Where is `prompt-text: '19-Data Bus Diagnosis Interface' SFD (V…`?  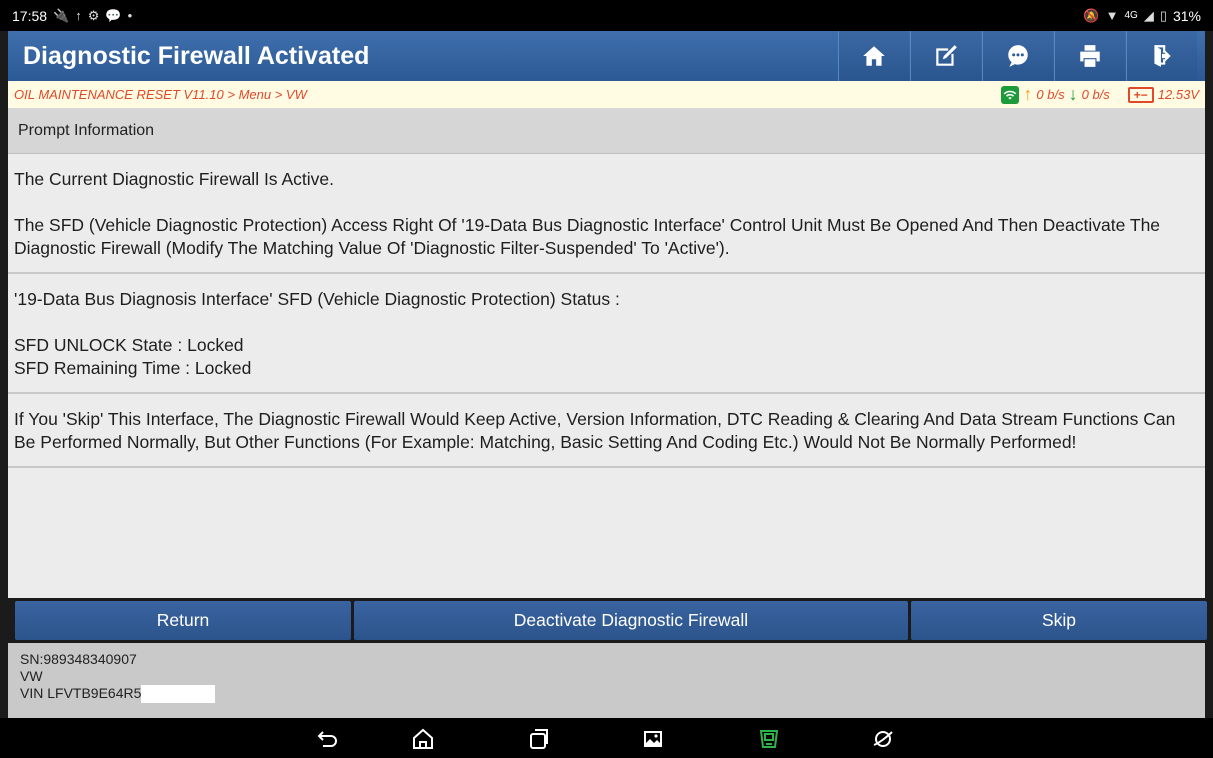 prompt-text: '19-Data Bus Diagnosis Interface' SFD (V… is located at coordinates (317, 299).